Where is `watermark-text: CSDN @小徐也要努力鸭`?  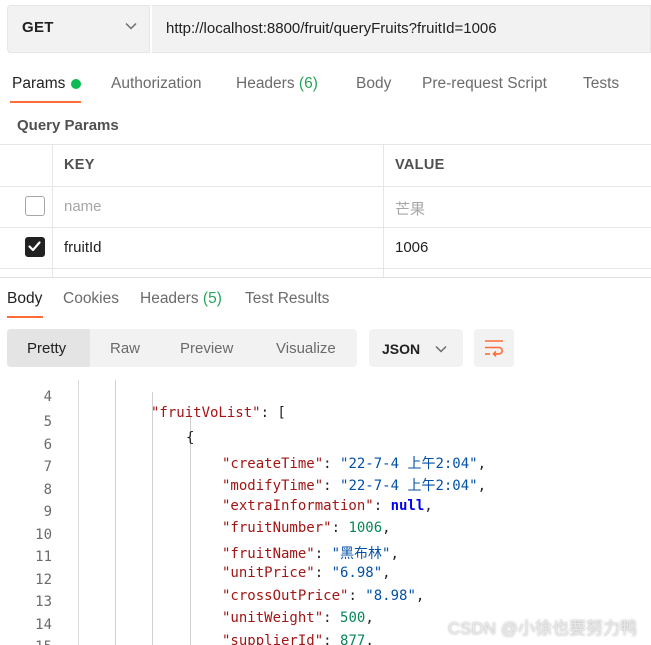
watermark-text: CSDN @小徐也要努力鸭 is located at coordinates (542, 628).